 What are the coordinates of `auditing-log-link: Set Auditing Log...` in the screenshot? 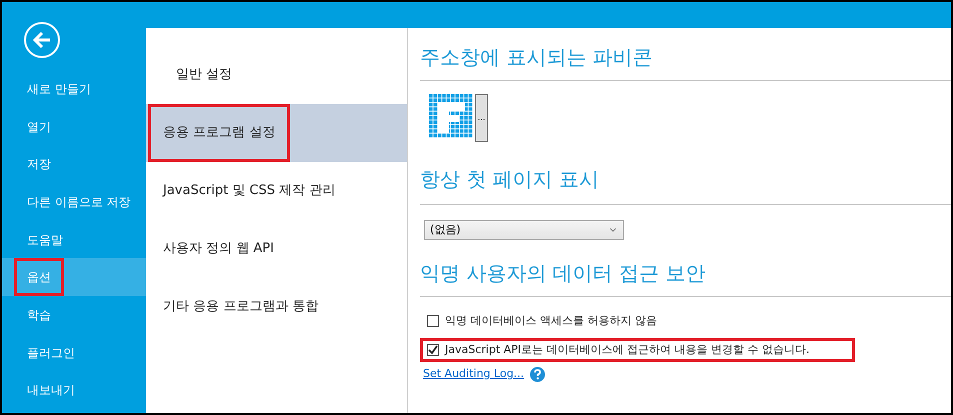 It's located at (473, 374).